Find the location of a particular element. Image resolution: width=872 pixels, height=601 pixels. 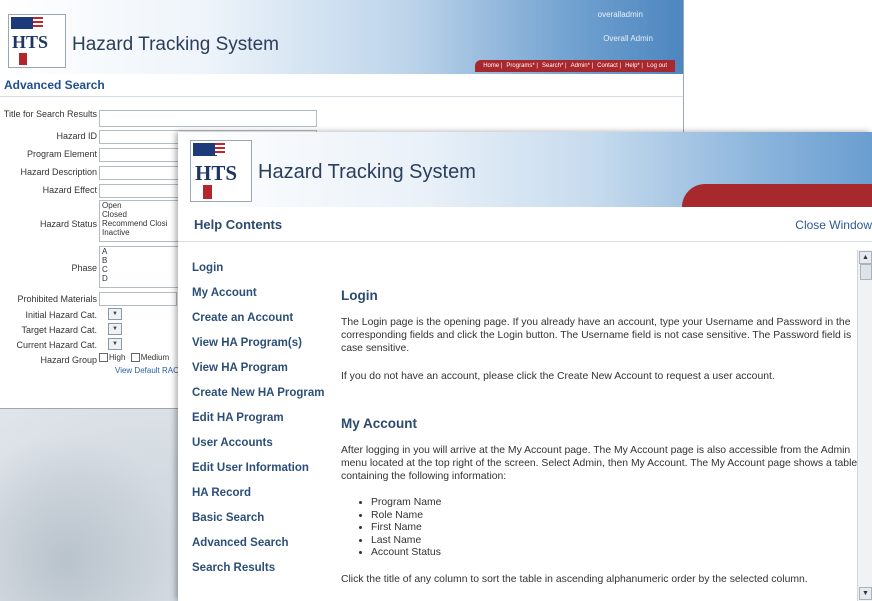

scroll-thumb is located at coordinates (866, 272).